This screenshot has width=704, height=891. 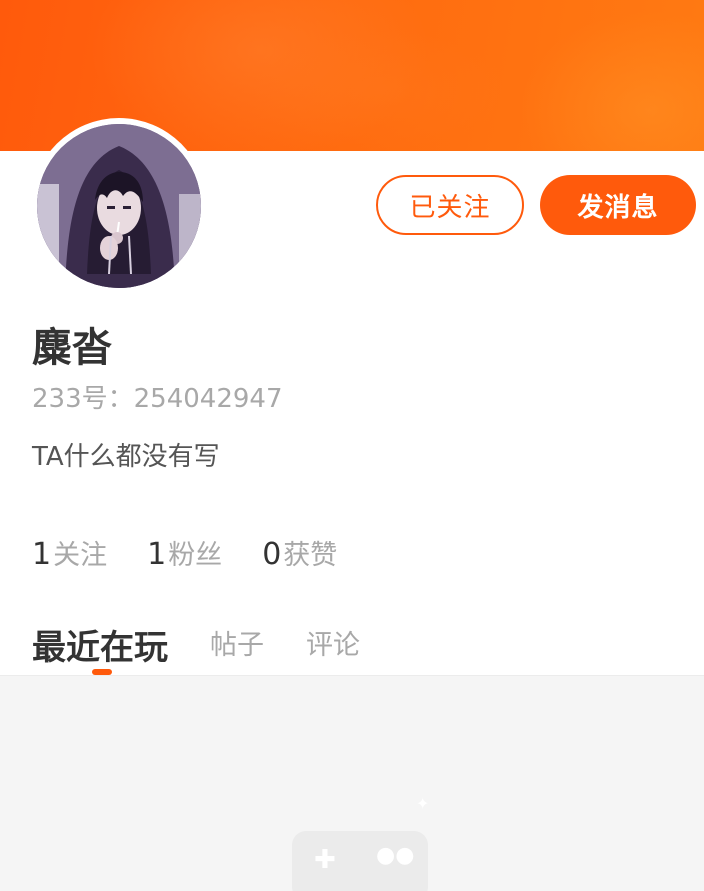 I want to click on tab-posts: 帖子, so click(x=237, y=647).